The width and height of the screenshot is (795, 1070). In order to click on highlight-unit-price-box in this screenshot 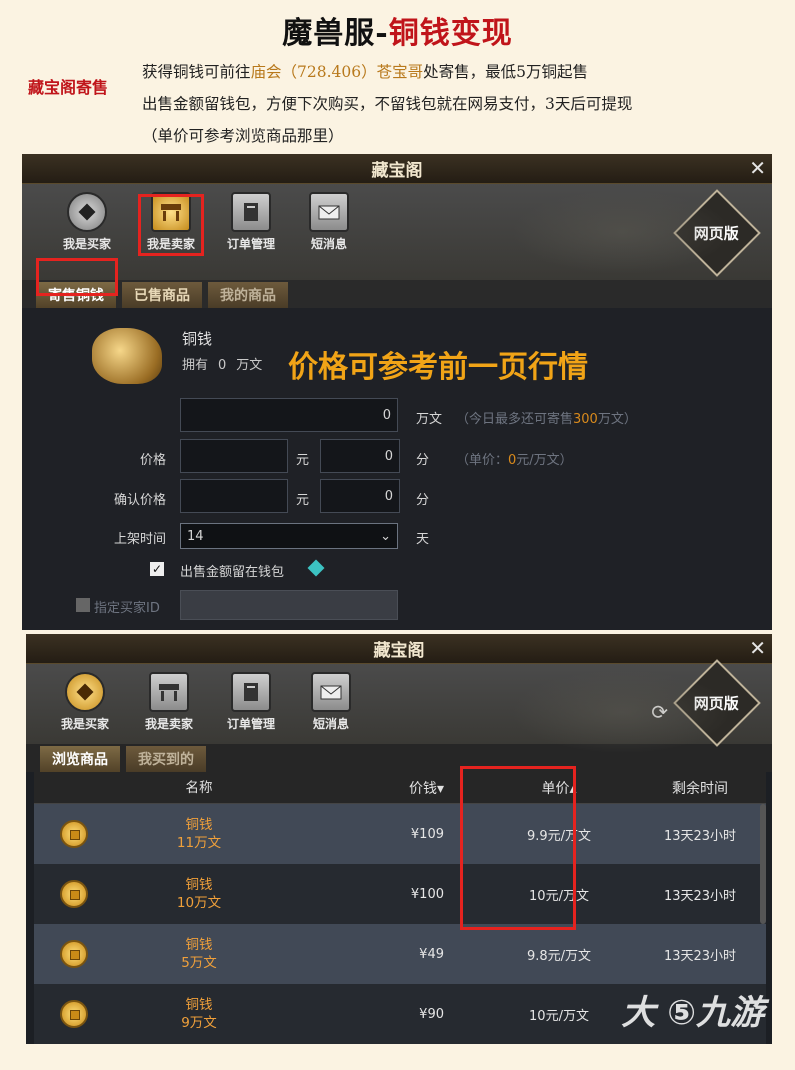, I will do `click(518, 848)`.